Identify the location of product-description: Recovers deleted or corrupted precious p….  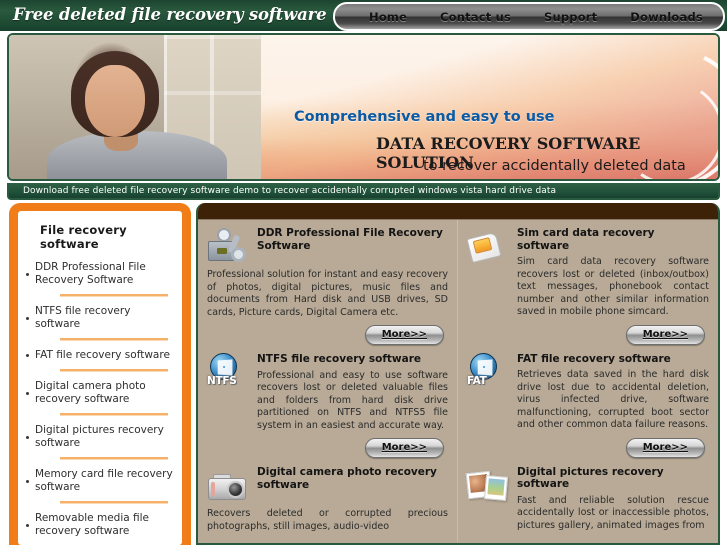
(327, 520).